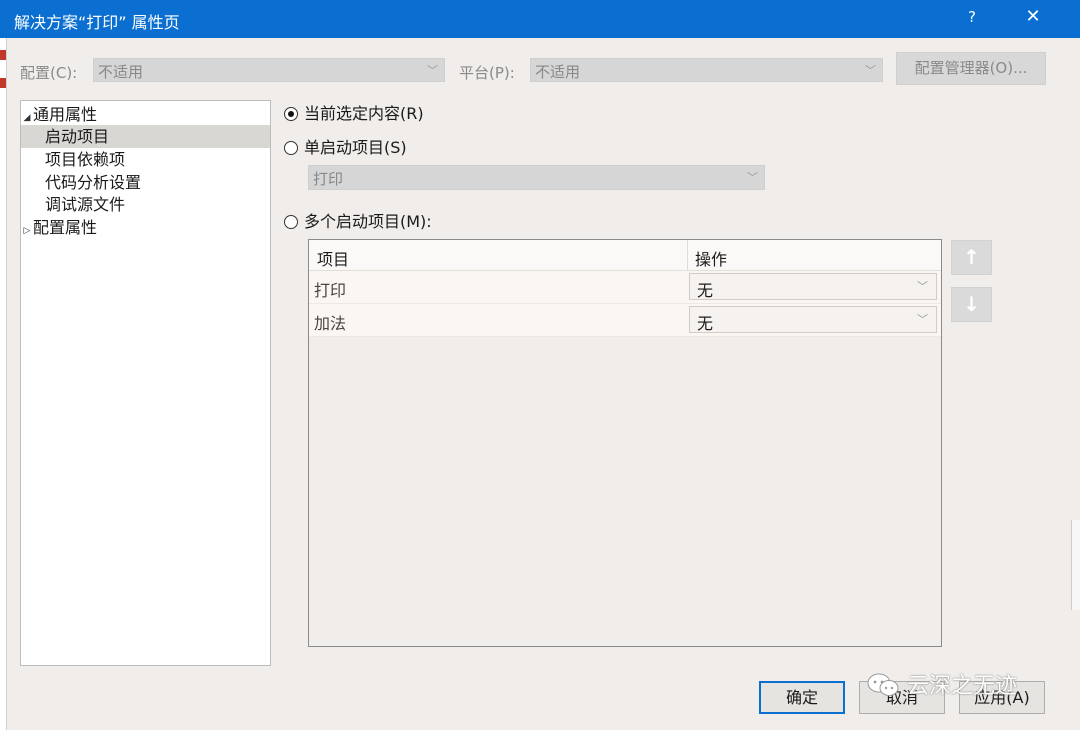  Describe the element at coordinates (27, 231) in the screenshot. I see `collapsed-triangle-icon: ▷` at that location.